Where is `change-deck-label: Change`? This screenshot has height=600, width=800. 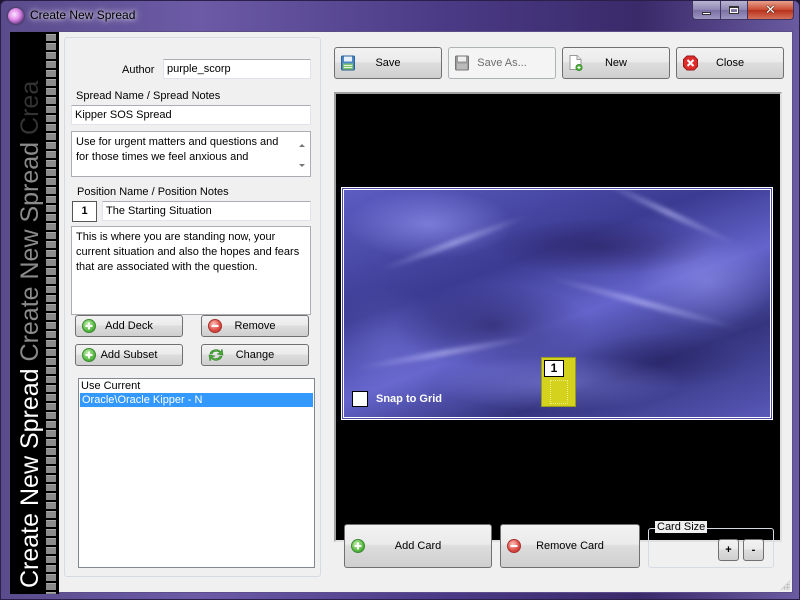 change-deck-label: Change is located at coordinates (255, 355).